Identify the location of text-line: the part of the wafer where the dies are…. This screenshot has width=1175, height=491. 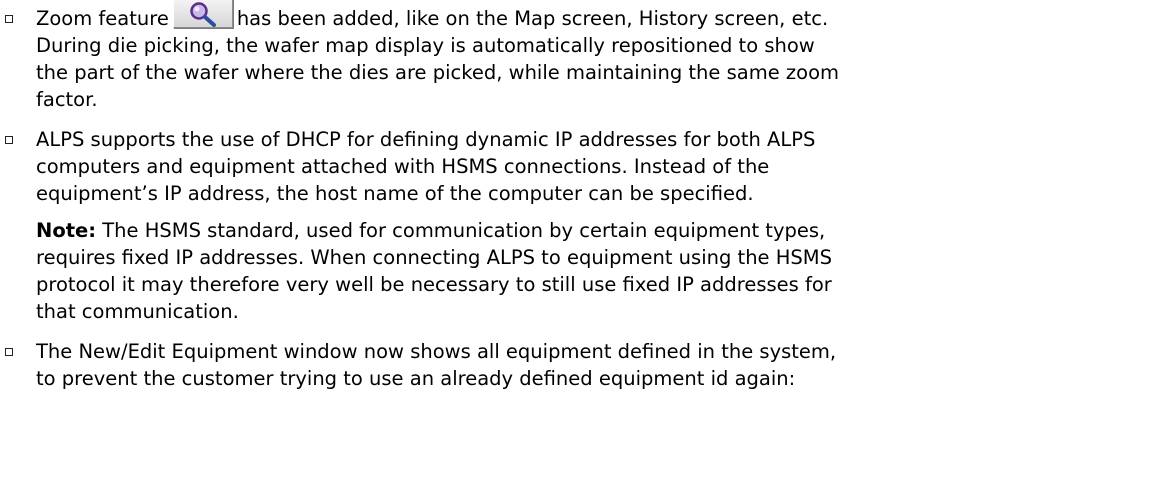
(437, 72).